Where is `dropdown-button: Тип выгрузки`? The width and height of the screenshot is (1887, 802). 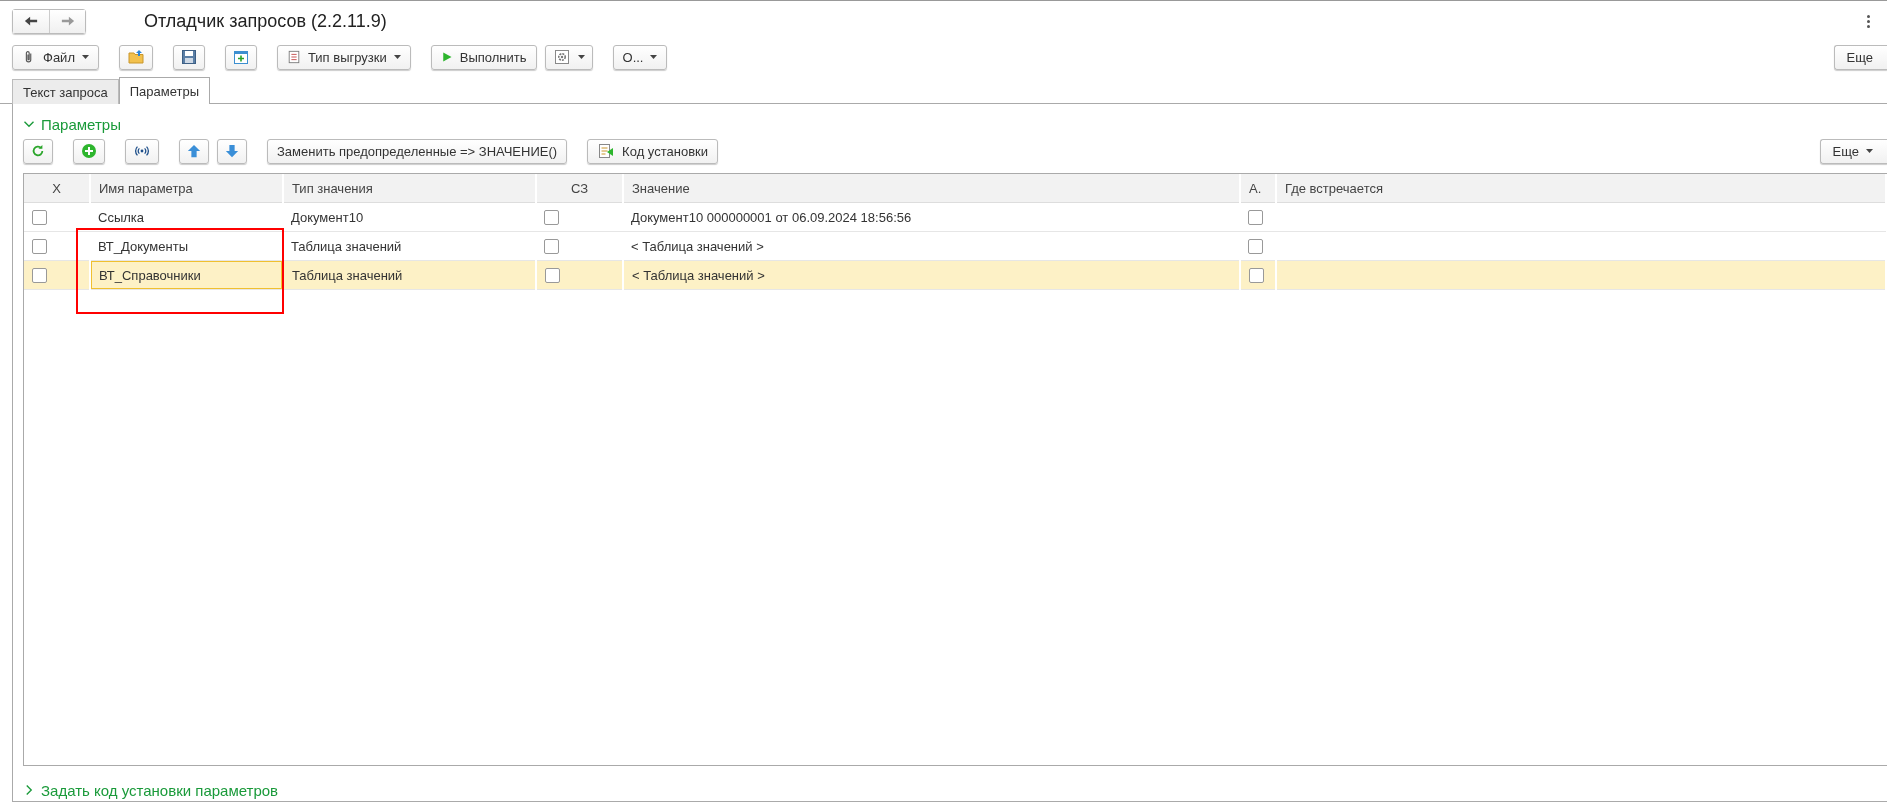
dropdown-button: Тип выгрузки is located at coordinates (343, 57).